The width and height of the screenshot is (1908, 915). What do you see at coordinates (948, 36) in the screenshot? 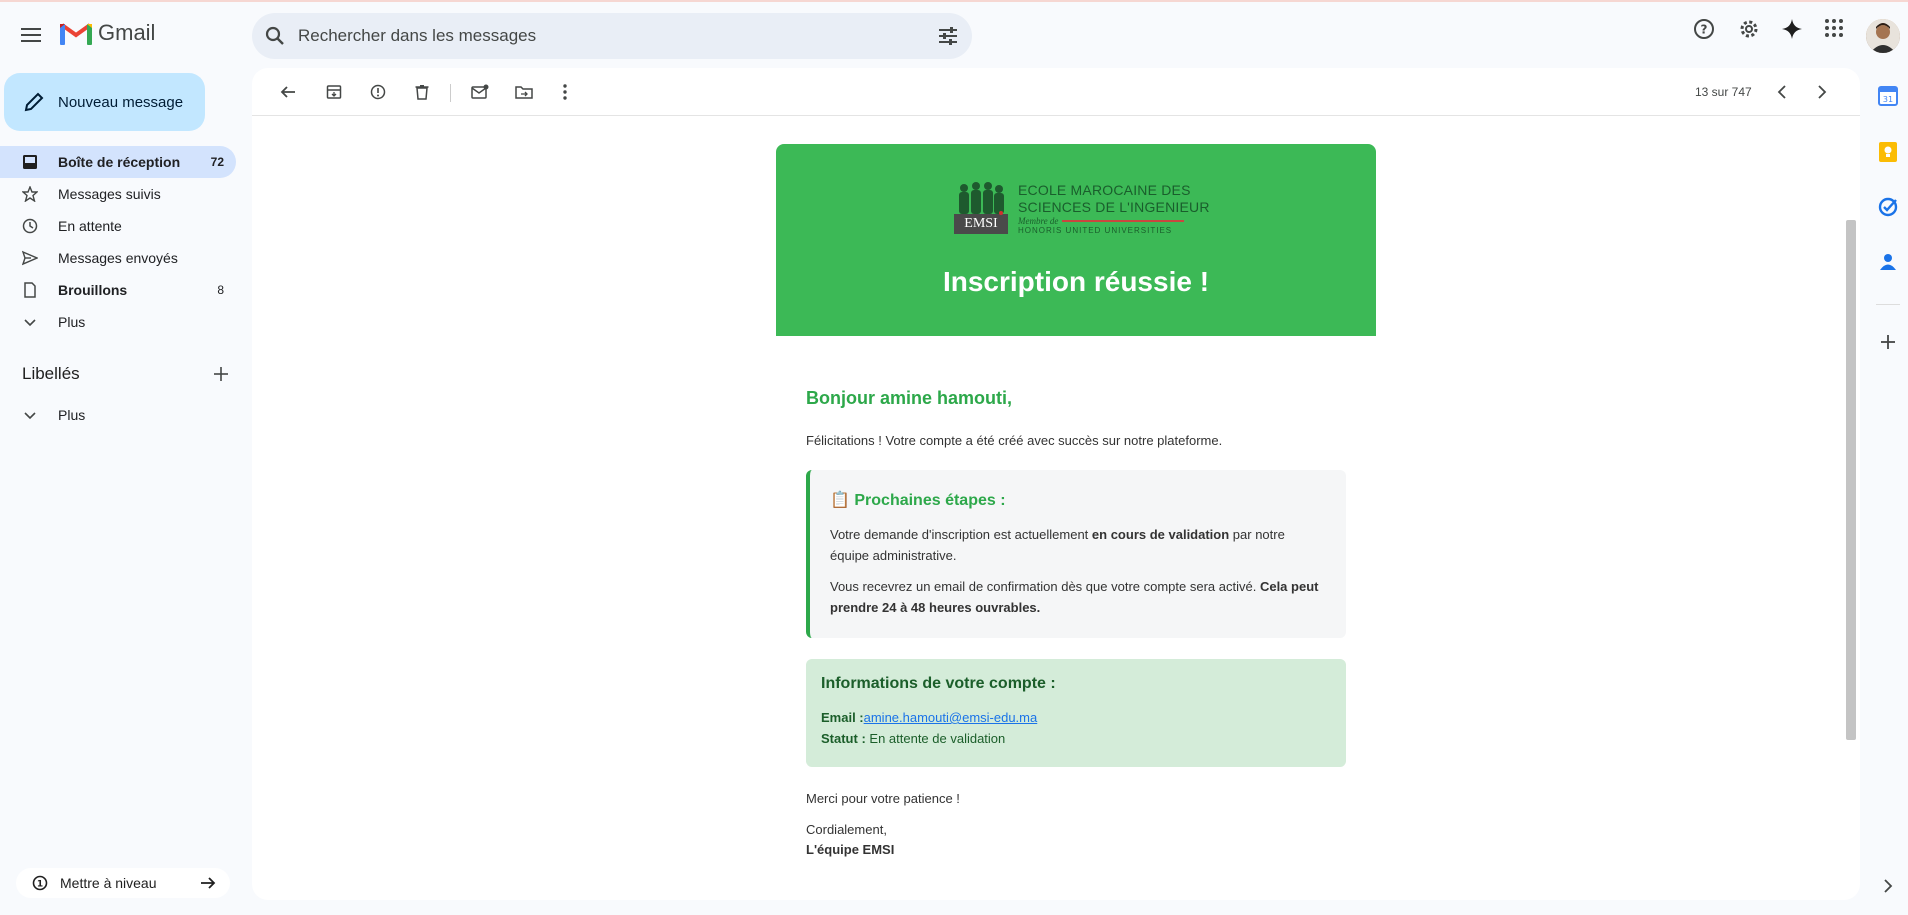
I see `search-options-icon` at bounding box center [948, 36].